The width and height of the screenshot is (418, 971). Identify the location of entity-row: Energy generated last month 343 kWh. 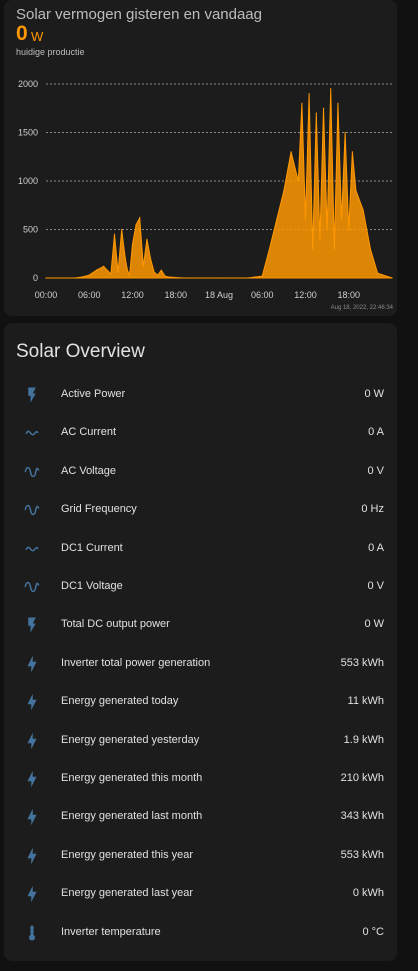
(200, 816).